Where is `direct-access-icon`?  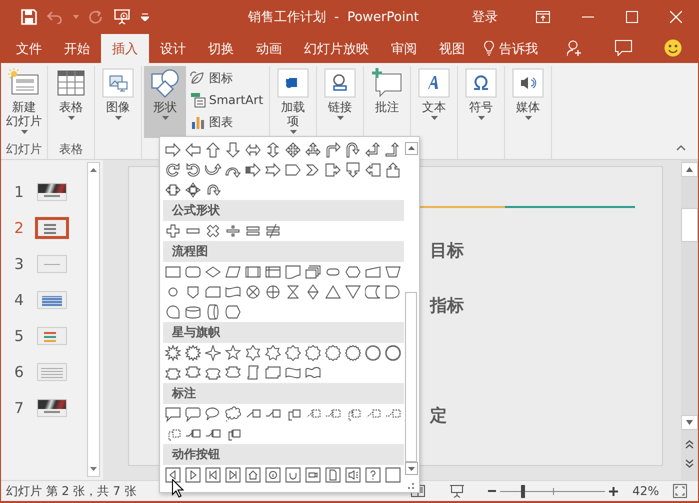 direct-access-icon is located at coordinates (213, 312).